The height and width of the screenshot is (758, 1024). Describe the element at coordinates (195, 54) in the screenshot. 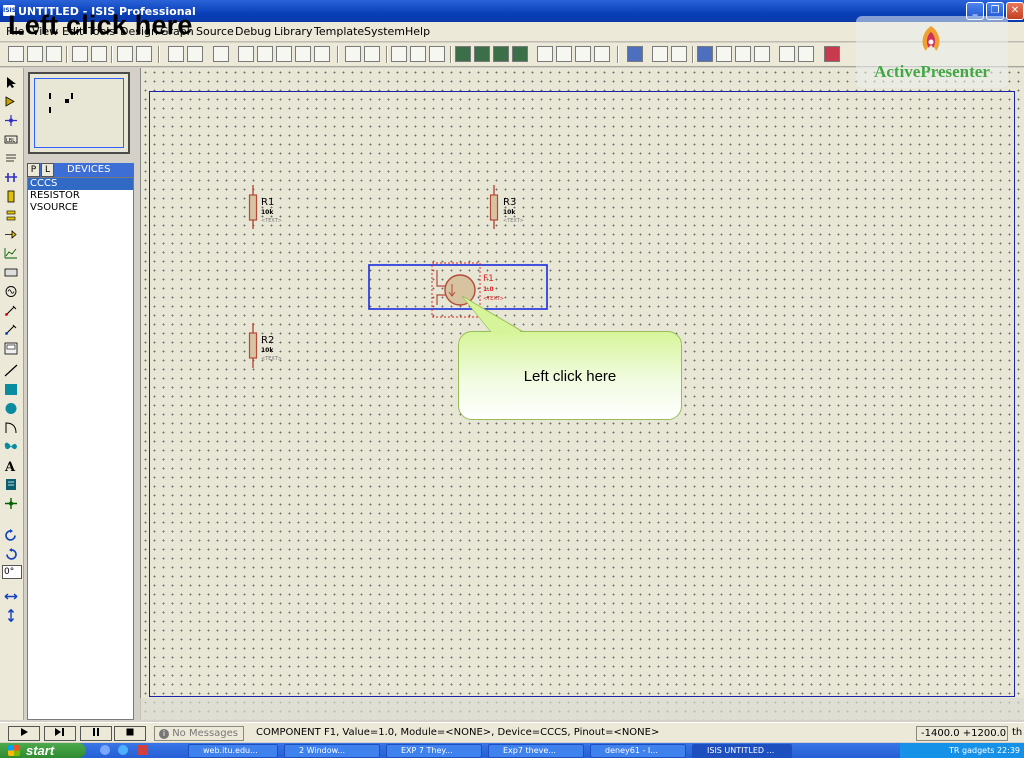

I see `grid-icon` at that location.